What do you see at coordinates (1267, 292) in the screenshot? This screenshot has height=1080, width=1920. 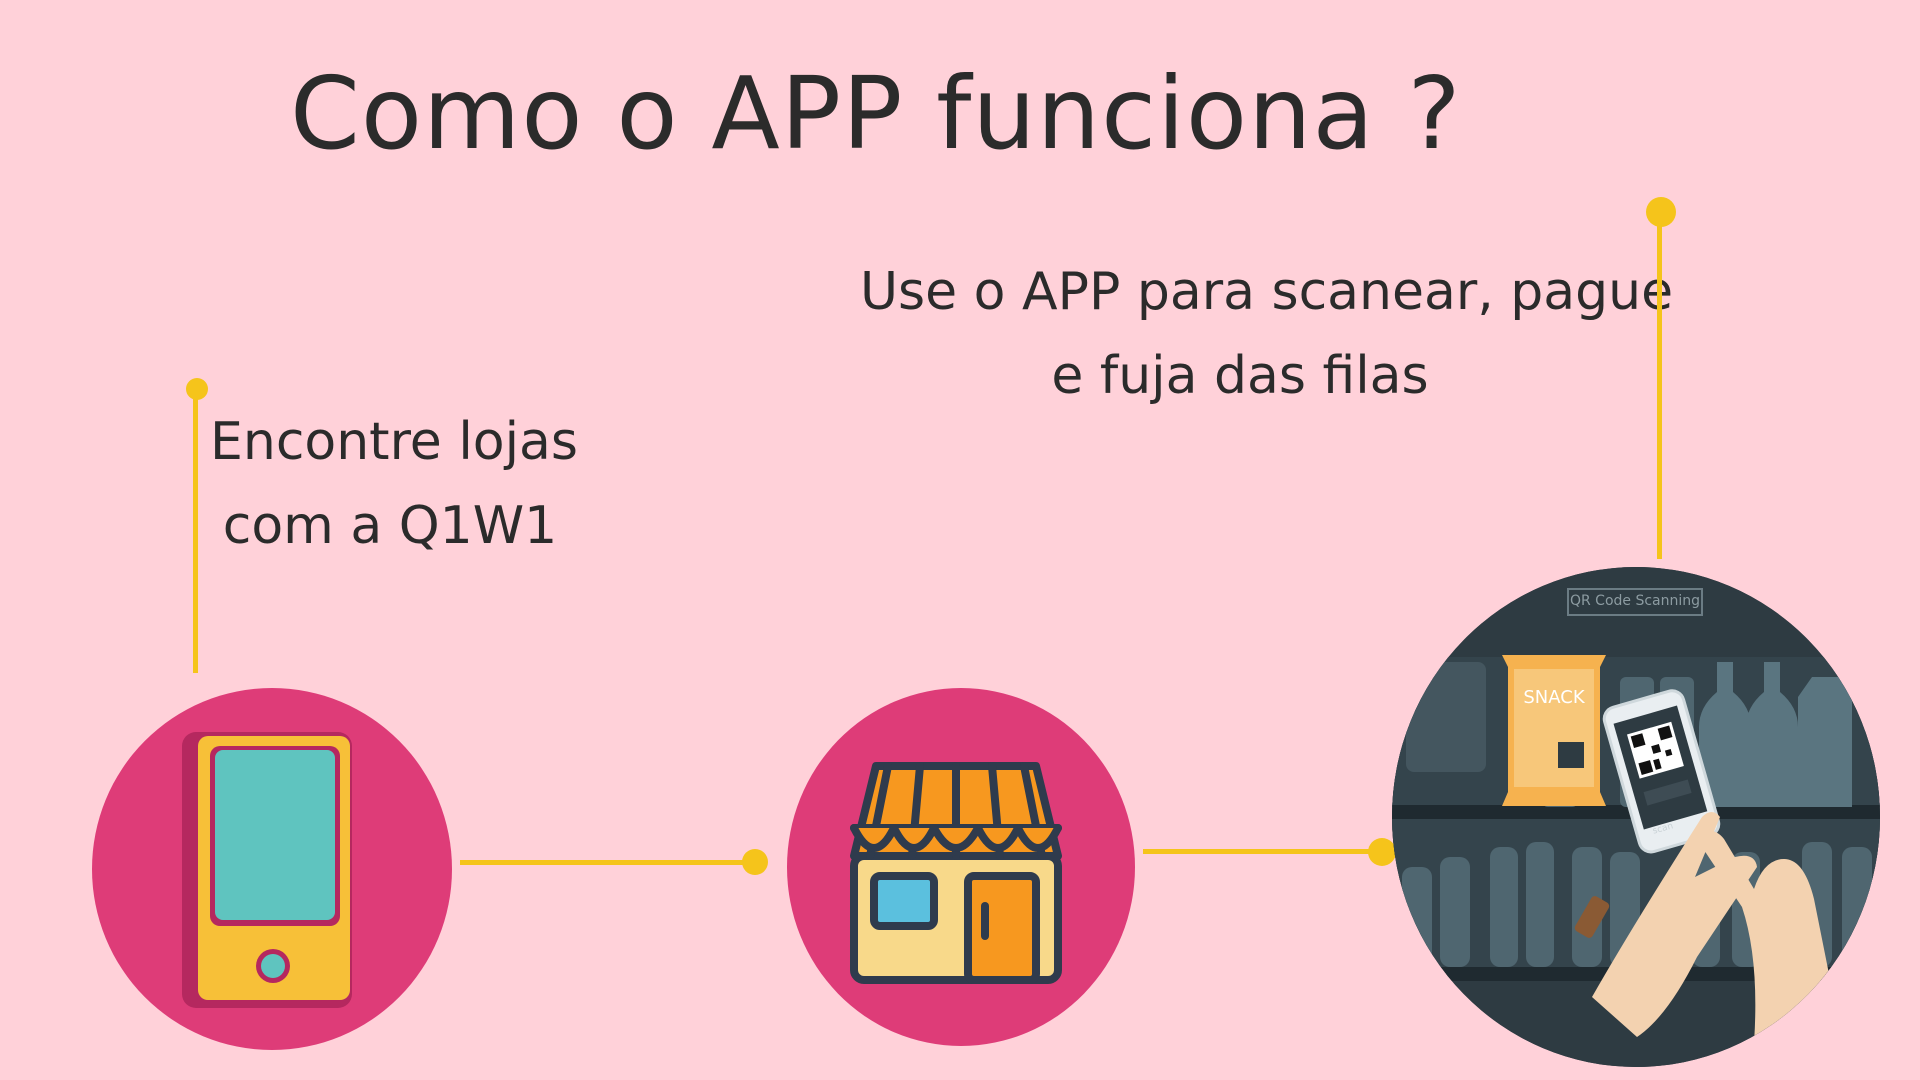 I see `step-3-line-1: Use o APP para scanear, pague` at bounding box center [1267, 292].